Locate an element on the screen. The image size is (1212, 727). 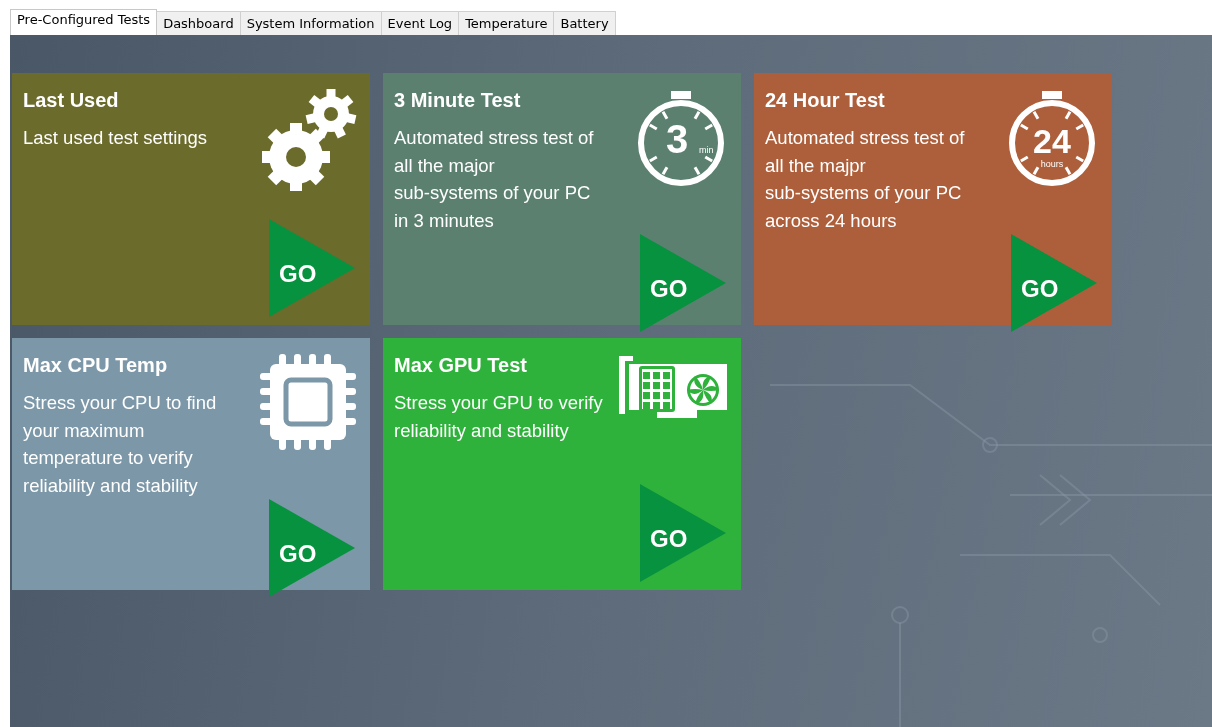
tile-description: Last used test settings is located at coordinates (115, 138).